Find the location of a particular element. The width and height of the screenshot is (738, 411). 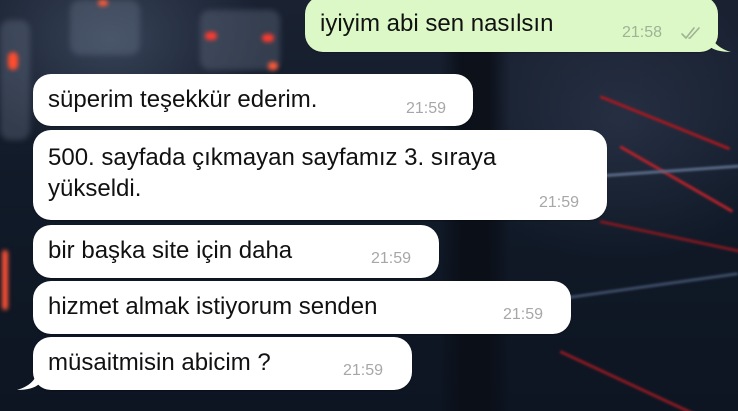

message-text: süperim teşekkür ederim. is located at coordinates (183, 99).